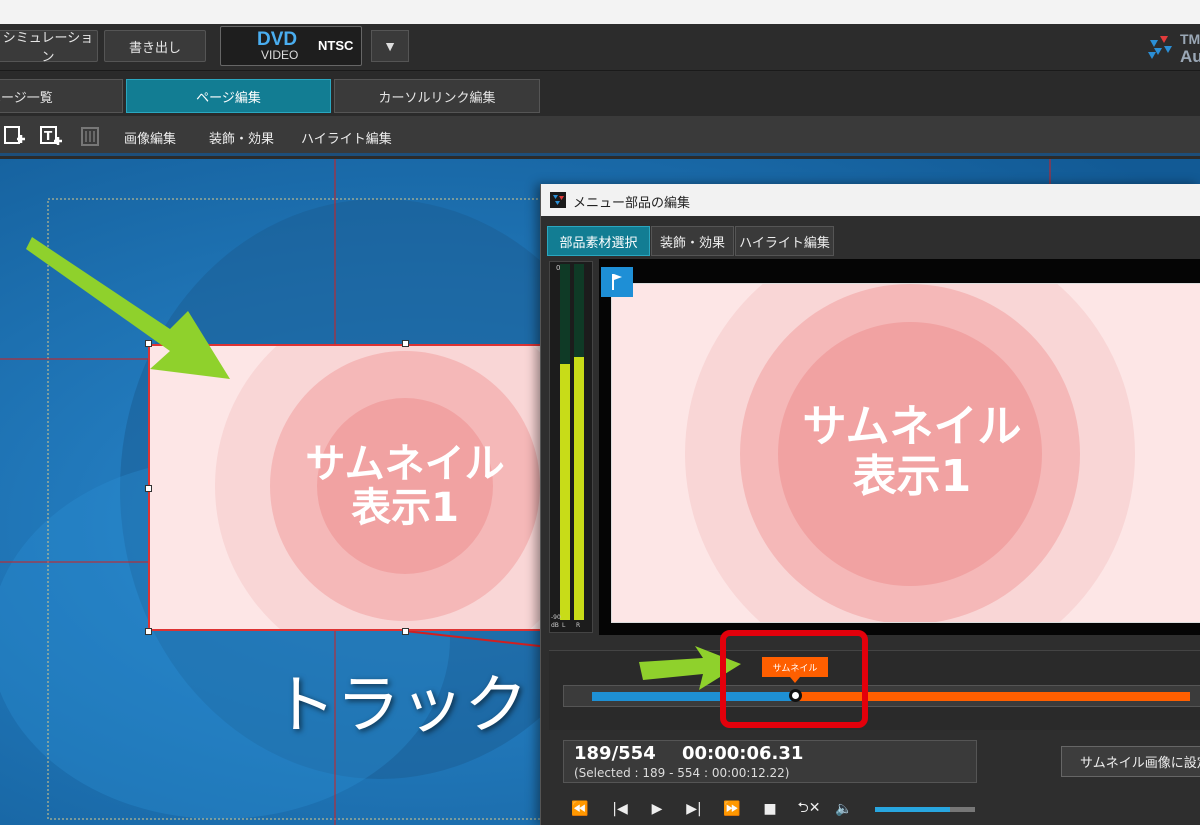 The height and width of the screenshot is (825, 1200). I want to click on format-dropdown-button: ▼, so click(390, 46).